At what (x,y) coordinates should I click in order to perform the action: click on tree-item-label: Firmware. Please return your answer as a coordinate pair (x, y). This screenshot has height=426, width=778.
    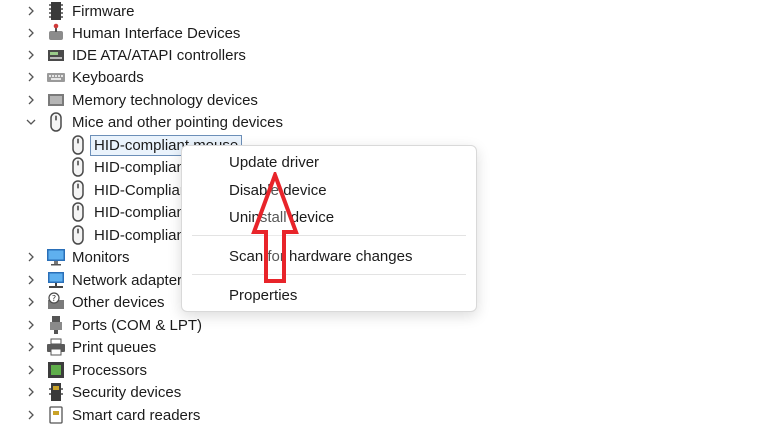
    Looking at the image, I should click on (103, 11).